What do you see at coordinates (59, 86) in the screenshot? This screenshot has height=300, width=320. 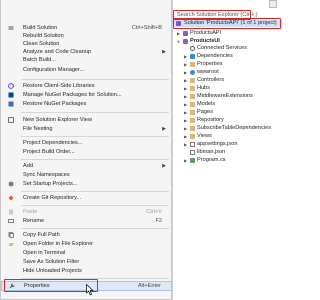 I see `menu-item-label: Restore Client-Side Libraries` at bounding box center [59, 86].